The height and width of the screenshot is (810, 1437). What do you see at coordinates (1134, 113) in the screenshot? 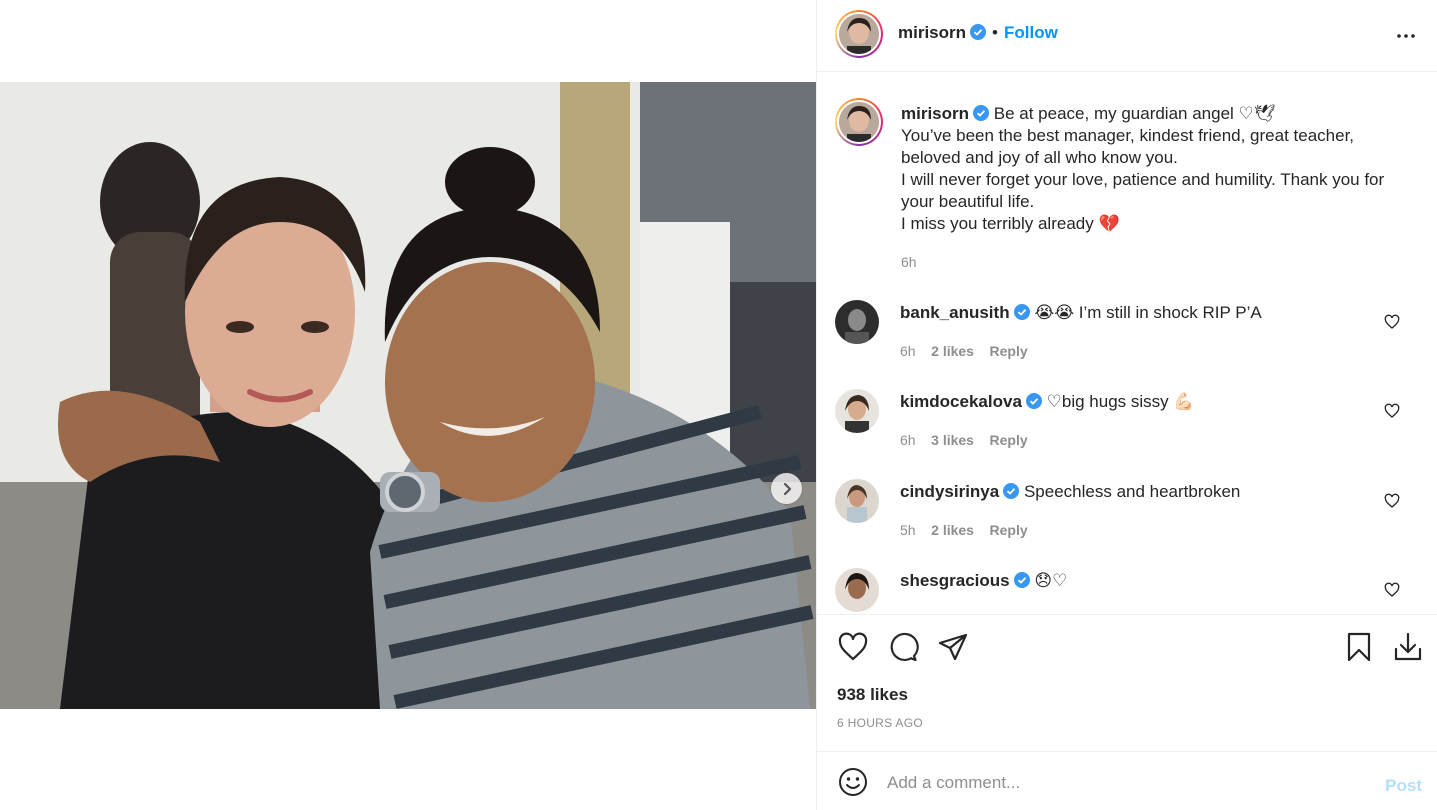
I see `caption-line: Be at peace, my guardian angel ♡🕊` at bounding box center [1134, 113].